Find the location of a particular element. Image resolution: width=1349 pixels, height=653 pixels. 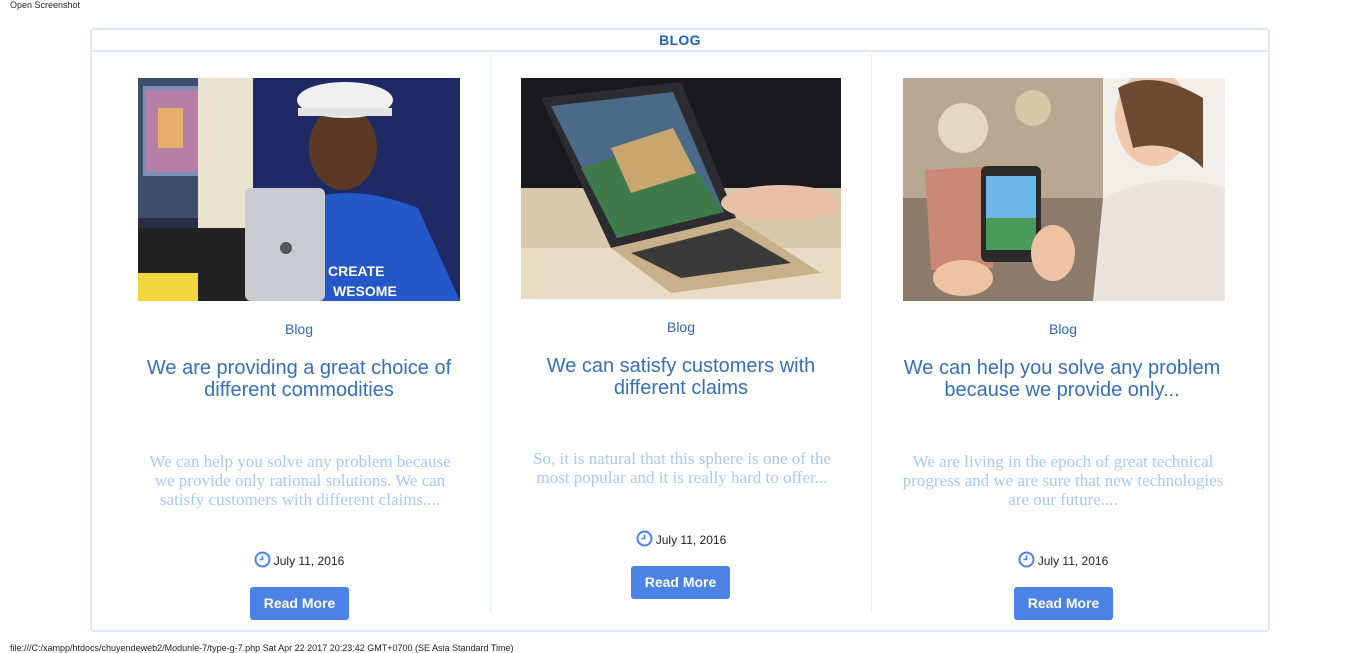

post-image: CREATE WESOME is located at coordinates (299, 189).